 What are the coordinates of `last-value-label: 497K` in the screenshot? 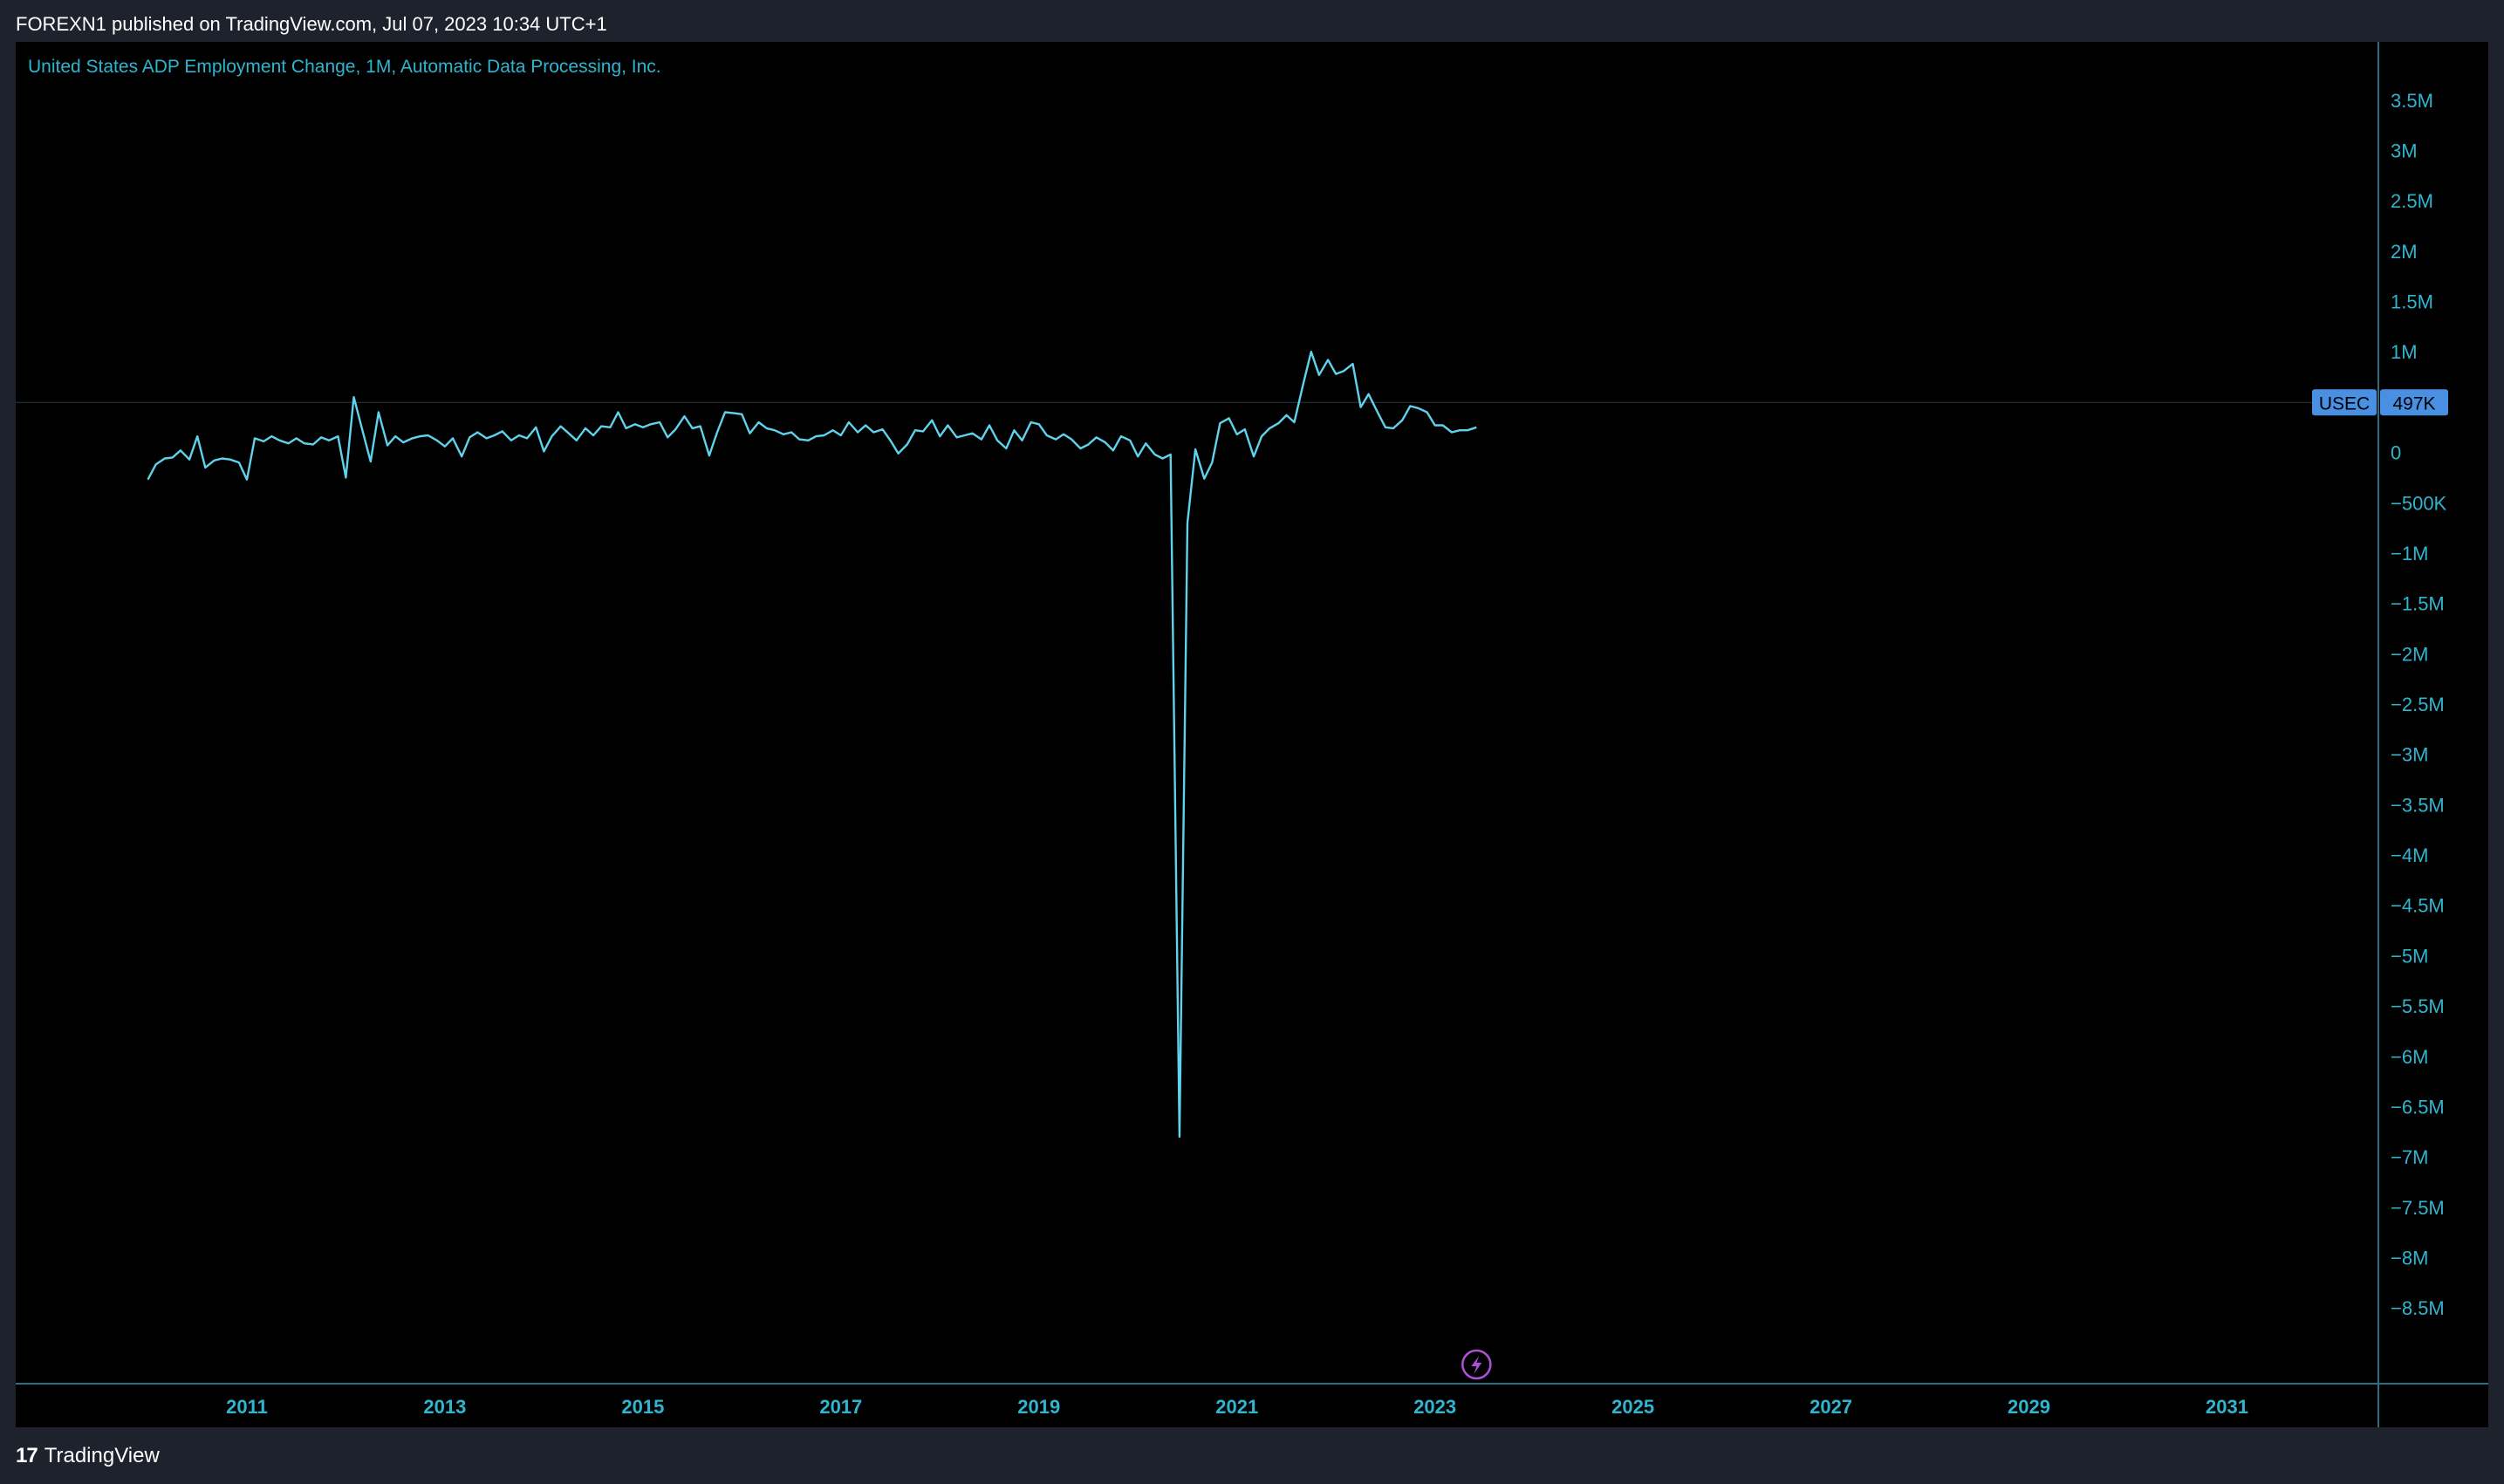 It's located at (2413, 403).